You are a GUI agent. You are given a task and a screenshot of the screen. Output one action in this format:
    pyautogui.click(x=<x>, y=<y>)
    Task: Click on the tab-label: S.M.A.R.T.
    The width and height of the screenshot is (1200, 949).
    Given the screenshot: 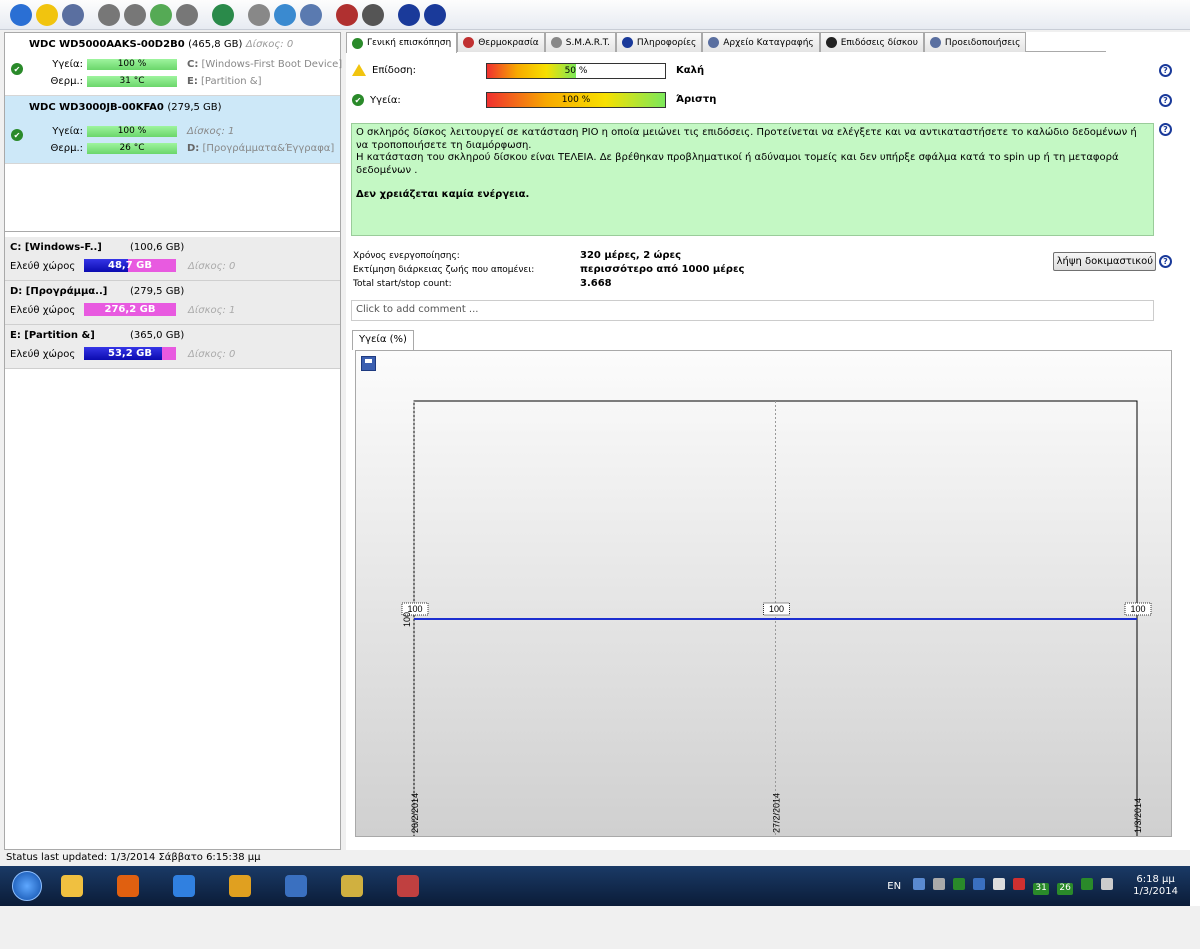 What is the action you would take?
    pyautogui.click(x=587, y=42)
    